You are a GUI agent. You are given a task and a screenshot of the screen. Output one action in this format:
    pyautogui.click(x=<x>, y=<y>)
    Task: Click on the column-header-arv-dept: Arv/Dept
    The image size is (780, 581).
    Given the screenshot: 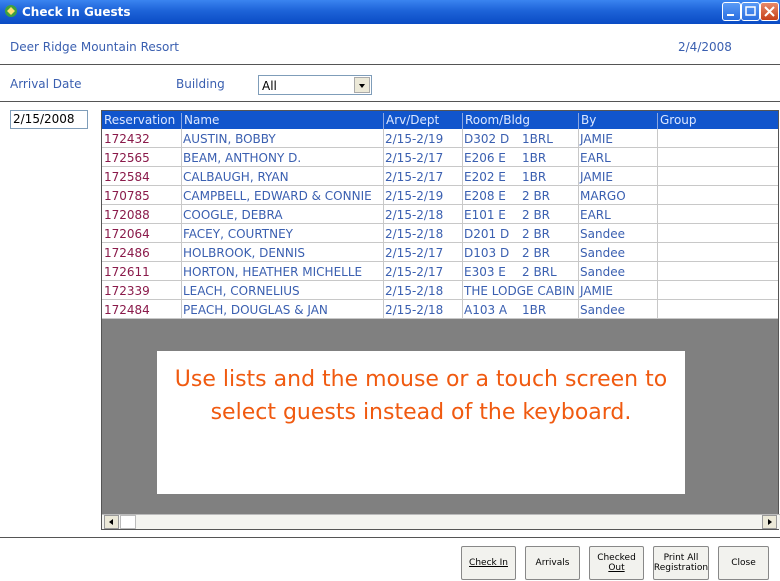 What is the action you would take?
    pyautogui.click(x=422, y=121)
    